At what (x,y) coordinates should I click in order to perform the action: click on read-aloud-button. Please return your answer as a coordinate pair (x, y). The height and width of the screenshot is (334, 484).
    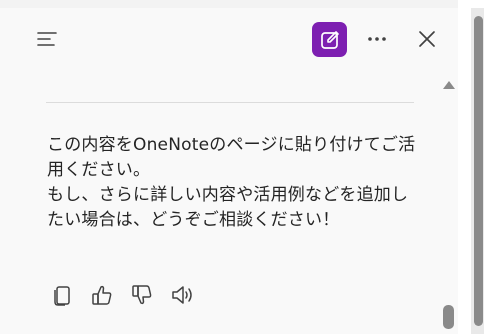
    Looking at the image, I should click on (182, 295).